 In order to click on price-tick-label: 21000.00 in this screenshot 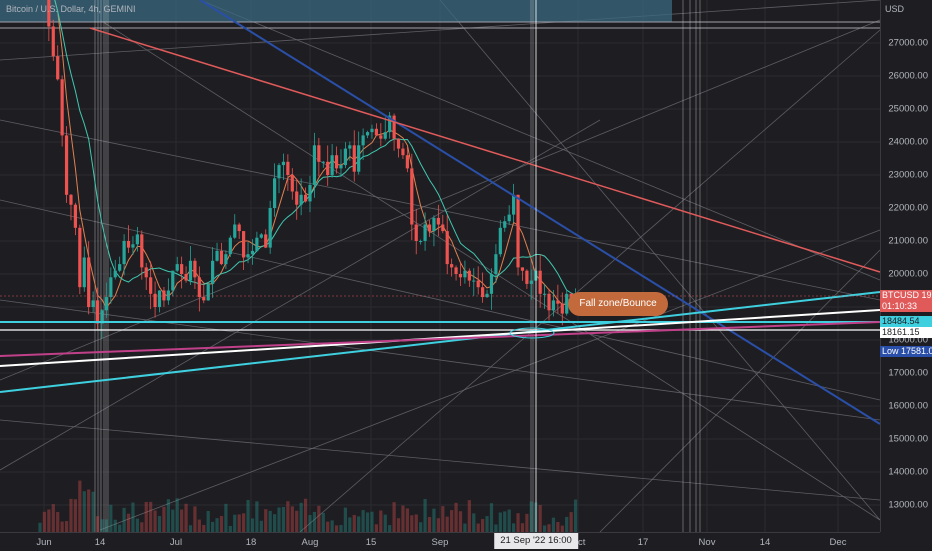, I will do `click(908, 241)`.